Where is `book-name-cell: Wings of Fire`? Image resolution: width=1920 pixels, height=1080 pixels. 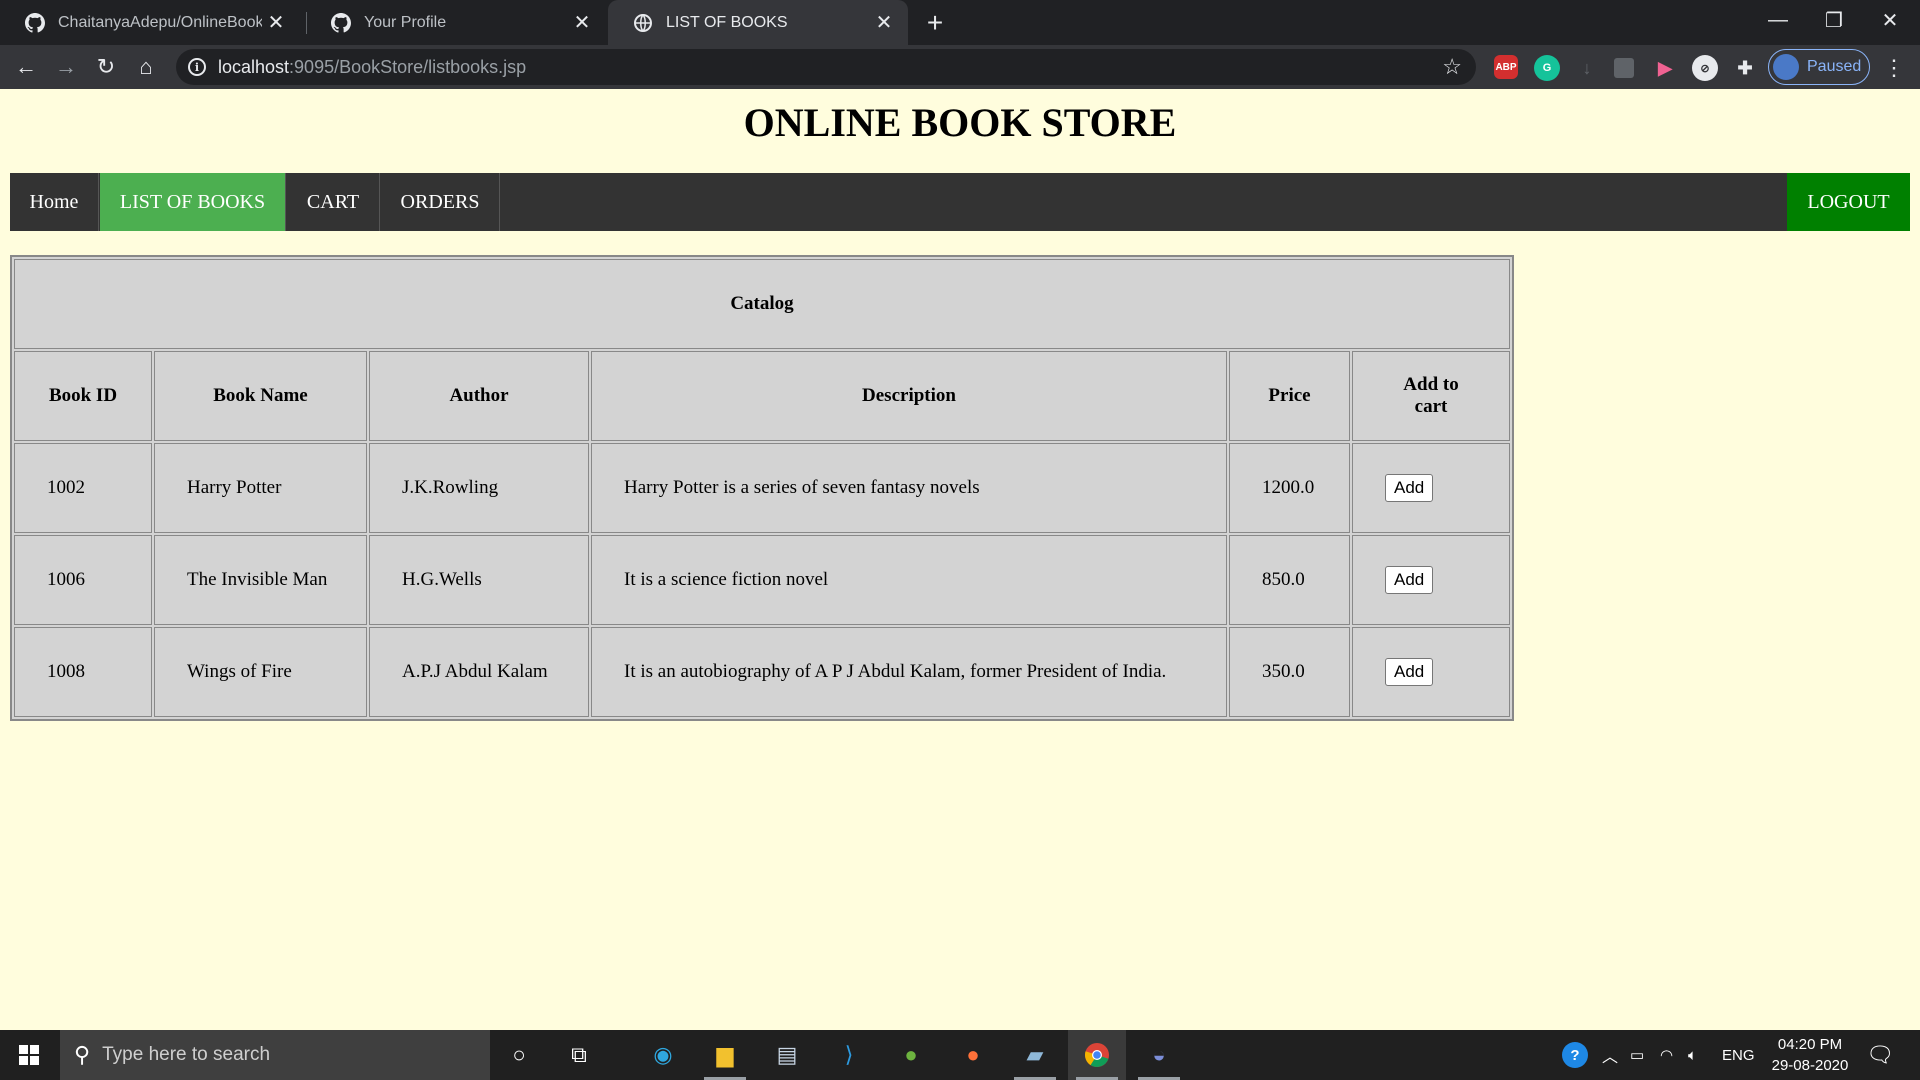
book-name-cell: Wings of Fire is located at coordinates (260, 672).